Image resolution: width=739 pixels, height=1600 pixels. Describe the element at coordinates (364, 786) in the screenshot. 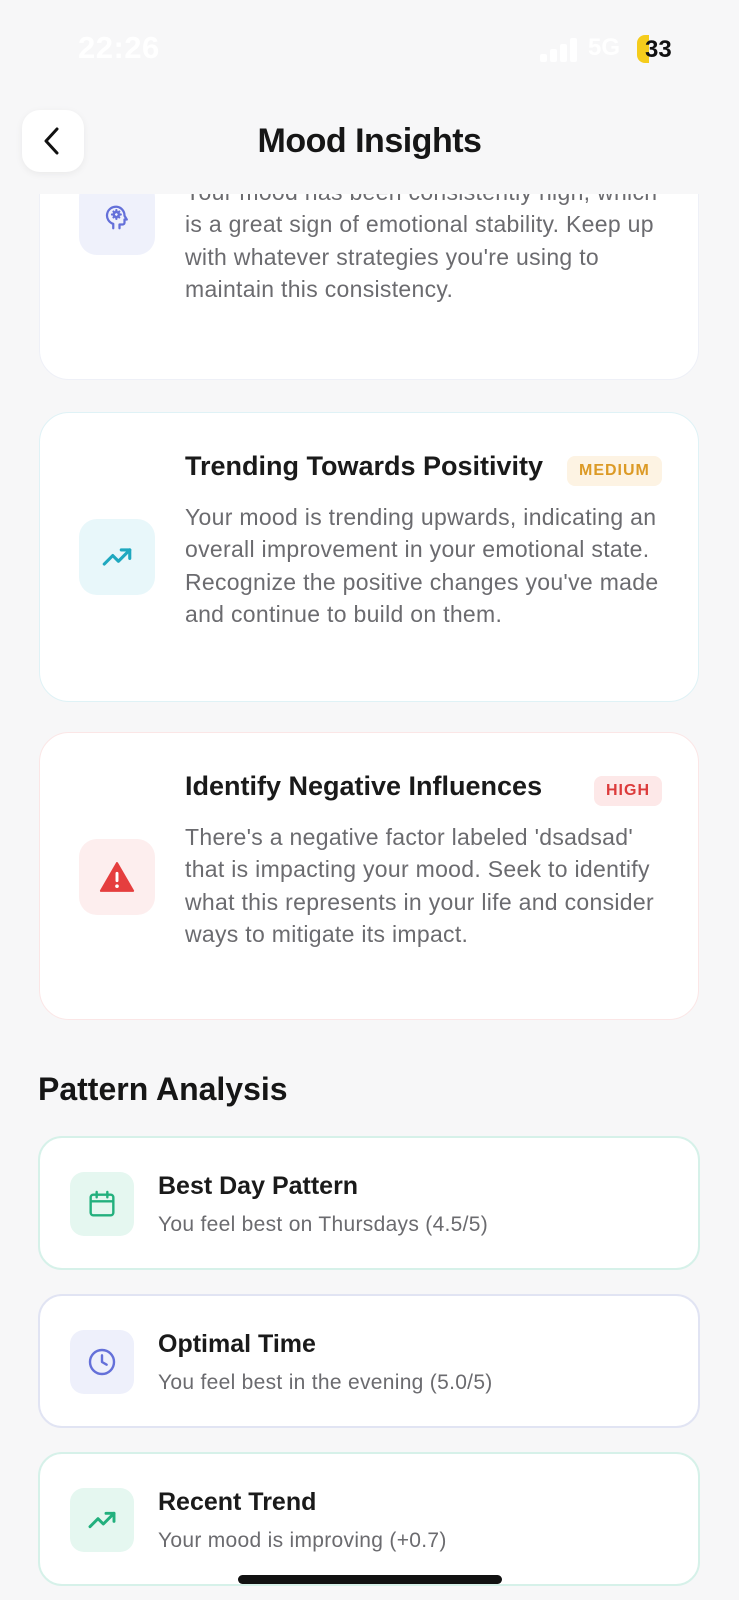

I see `insight-title: Identify Negative Influences` at that location.